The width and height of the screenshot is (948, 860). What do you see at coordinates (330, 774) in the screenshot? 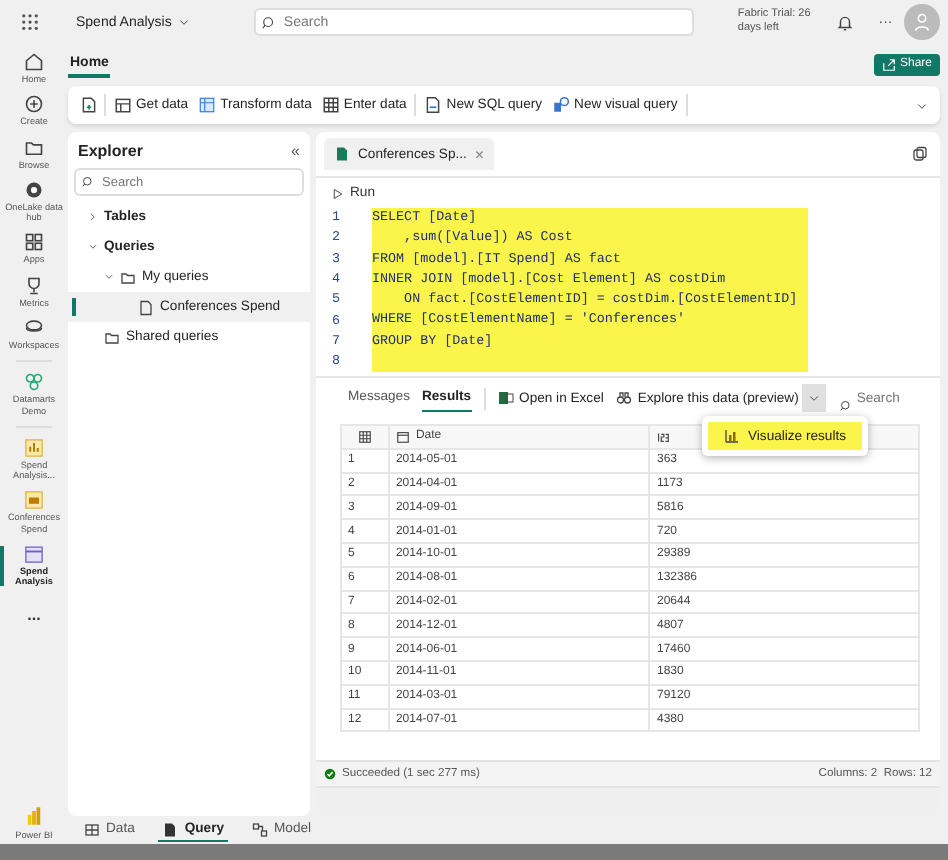
I see `success-icon` at bounding box center [330, 774].